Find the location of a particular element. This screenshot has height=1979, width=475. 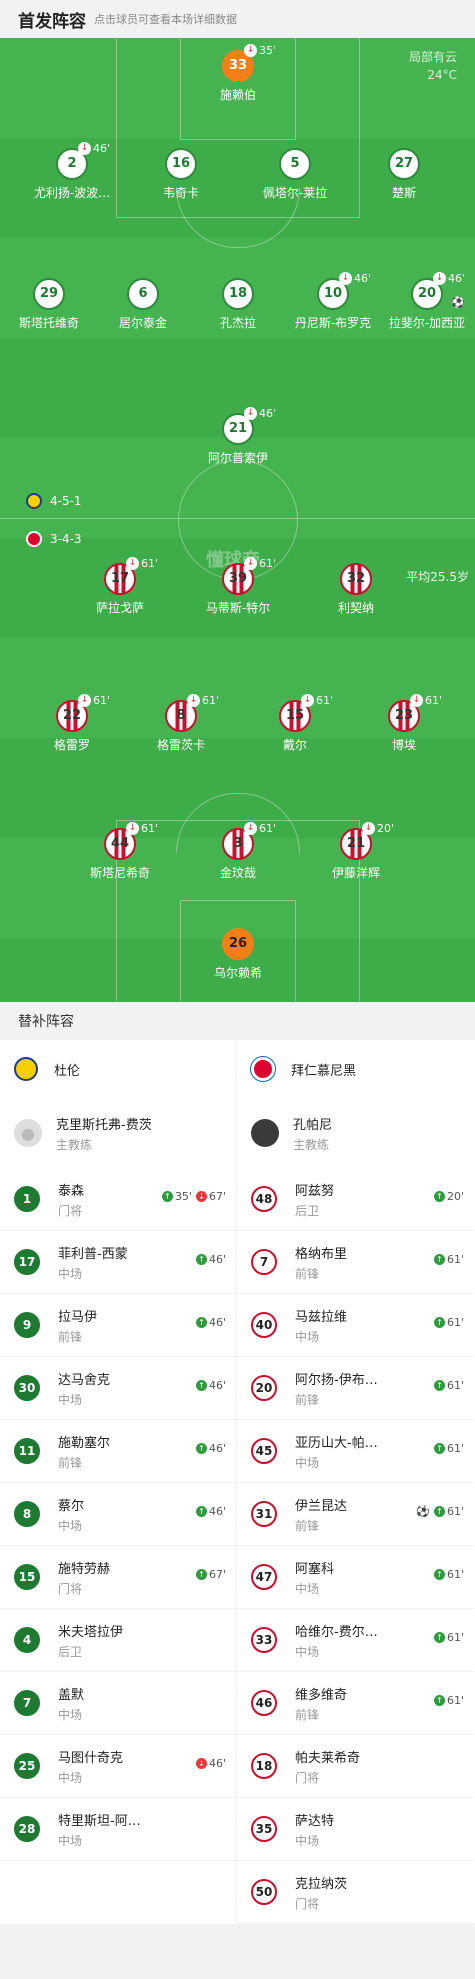

home-team-row: 杜伦 is located at coordinates (118, 1069).